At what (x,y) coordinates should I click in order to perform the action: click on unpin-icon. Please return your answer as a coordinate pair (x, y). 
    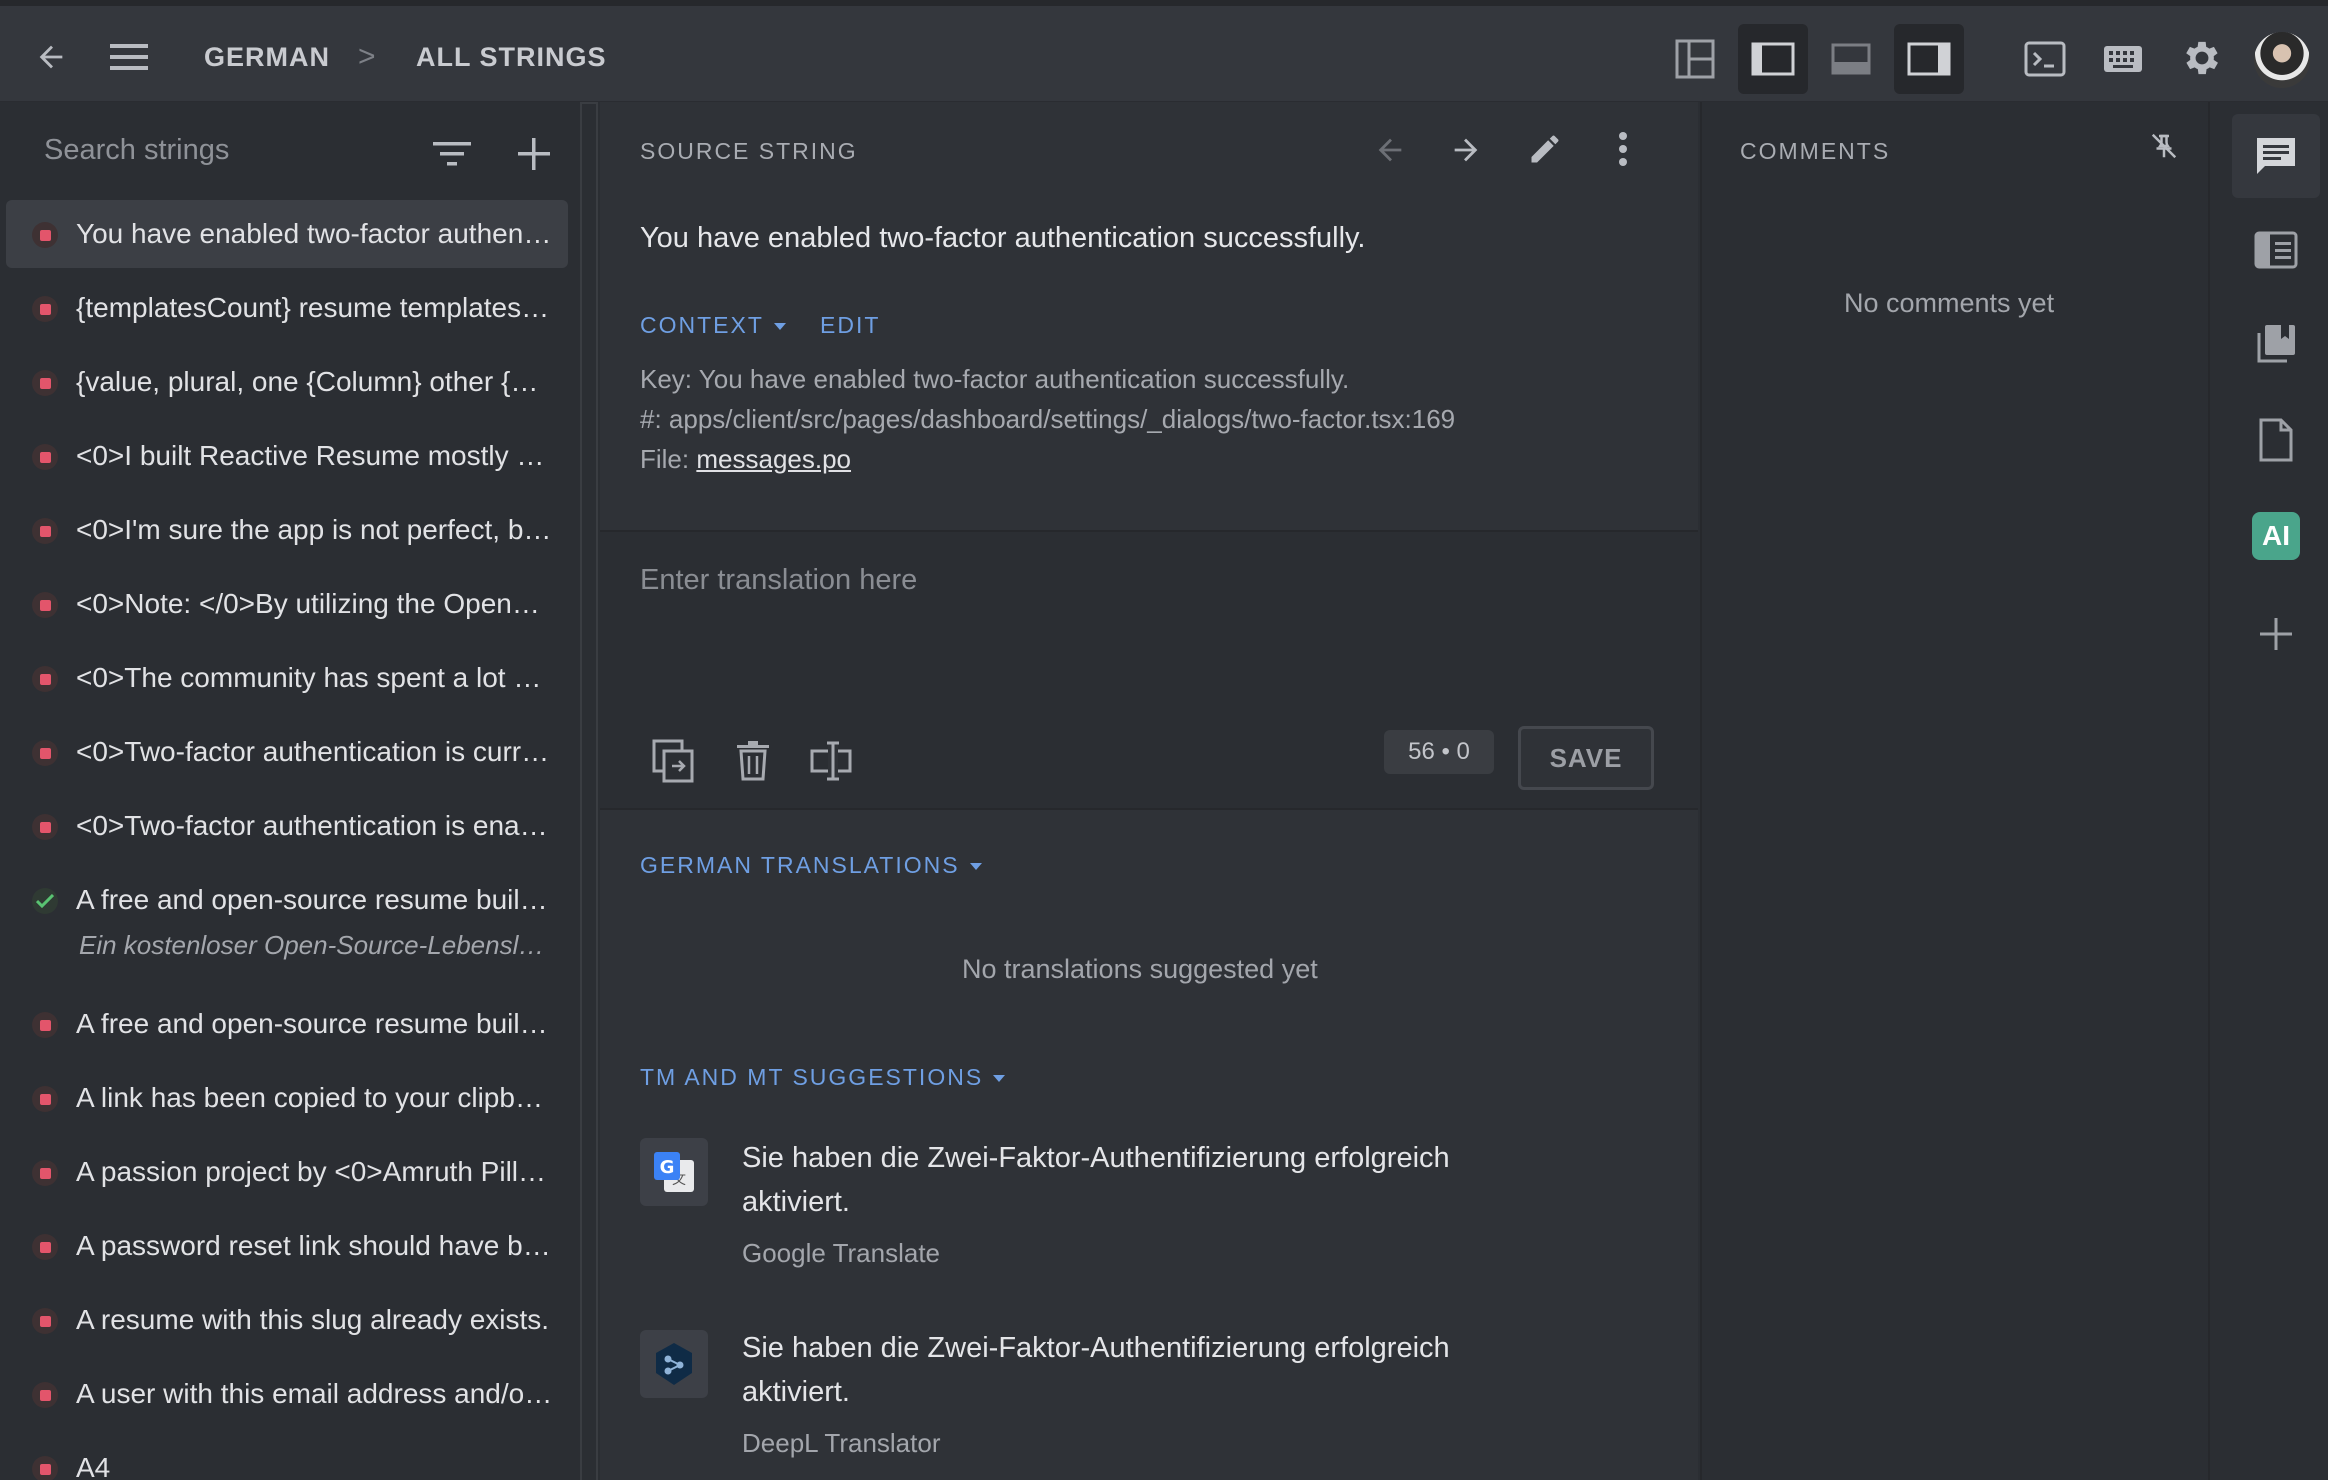
    Looking at the image, I should click on (2164, 146).